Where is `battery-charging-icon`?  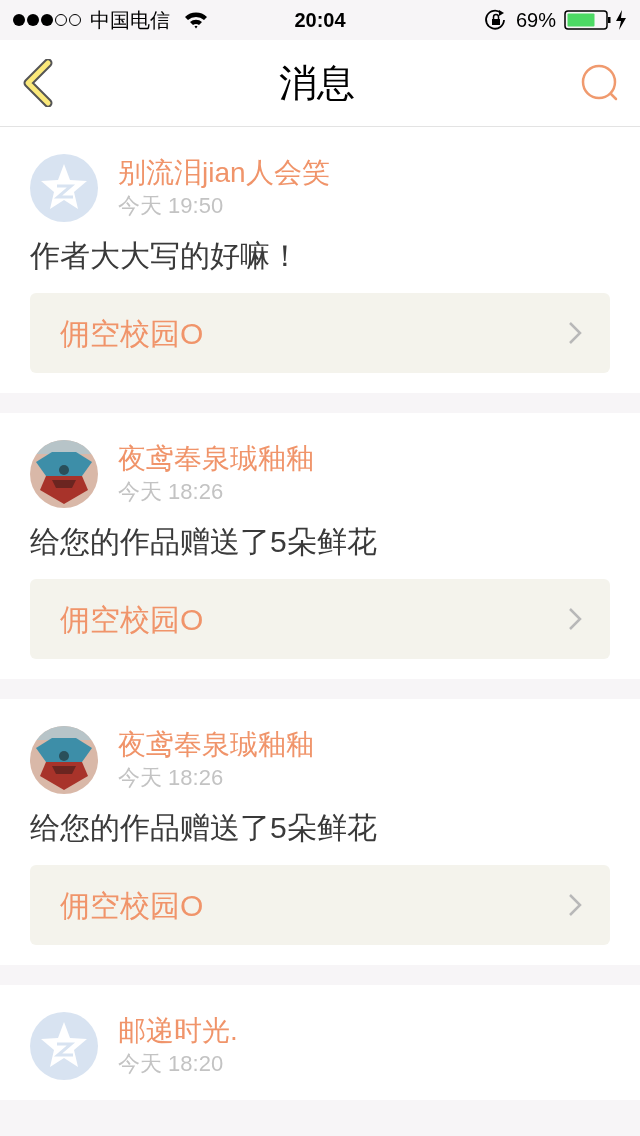
battery-charging-icon is located at coordinates (596, 20).